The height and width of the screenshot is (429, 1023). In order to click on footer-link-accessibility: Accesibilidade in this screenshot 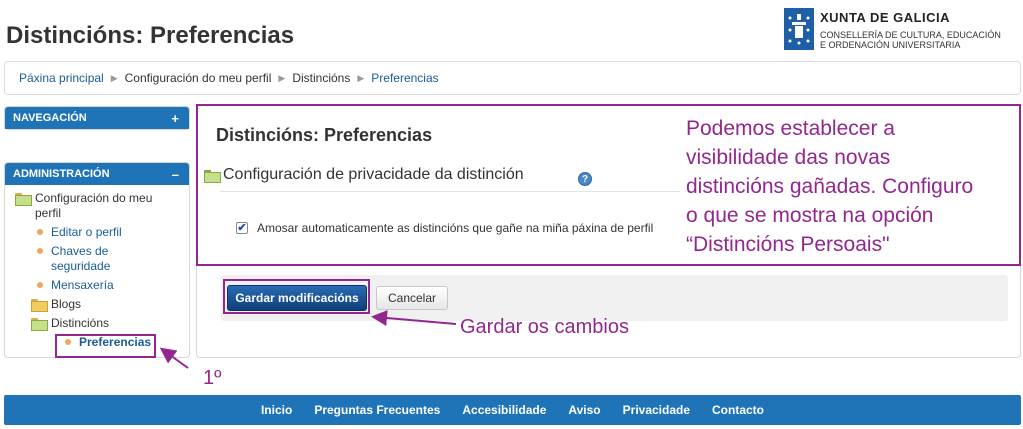, I will do `click(504, 410)`.